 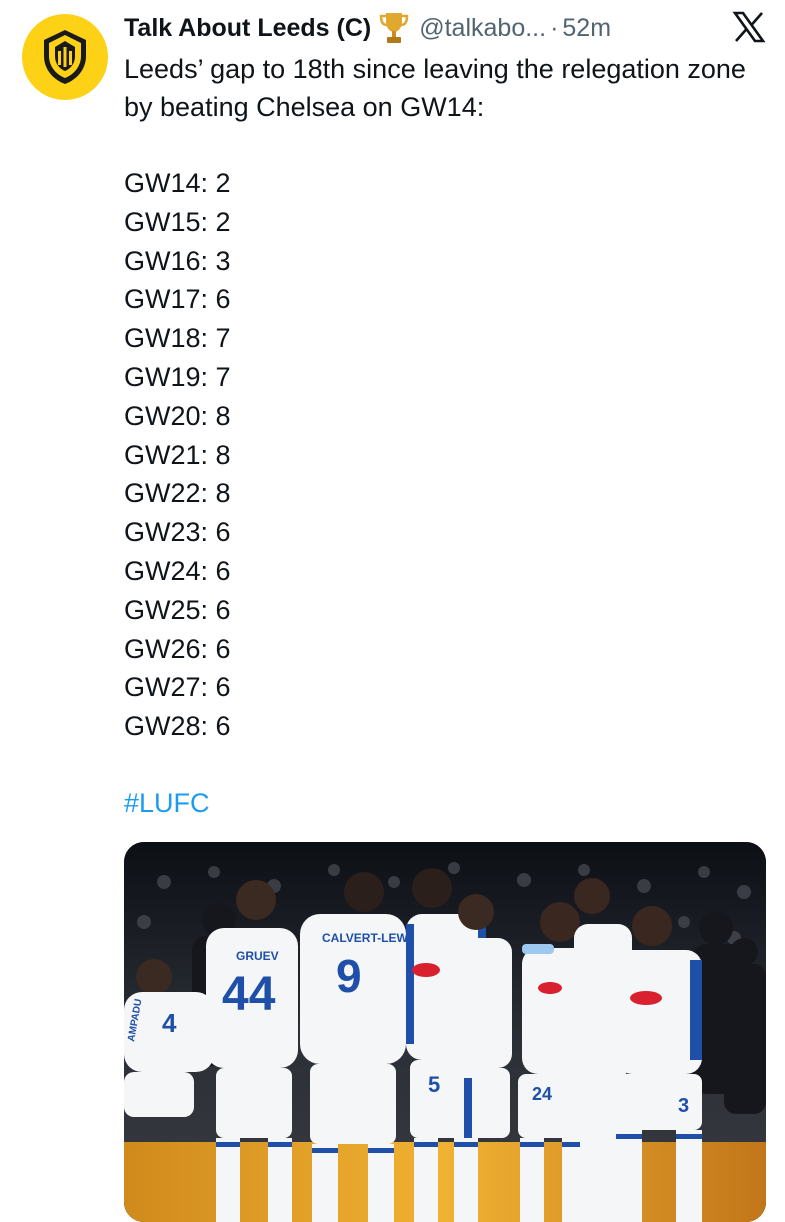 I want to click on player-number: 44, so click(x=249, y=994).